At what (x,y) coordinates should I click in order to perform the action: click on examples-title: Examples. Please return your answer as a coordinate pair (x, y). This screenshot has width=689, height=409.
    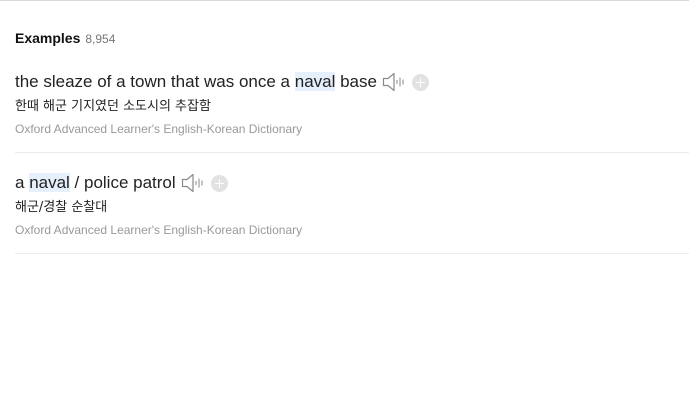
    Looking at the image, I should click on (48, 38).